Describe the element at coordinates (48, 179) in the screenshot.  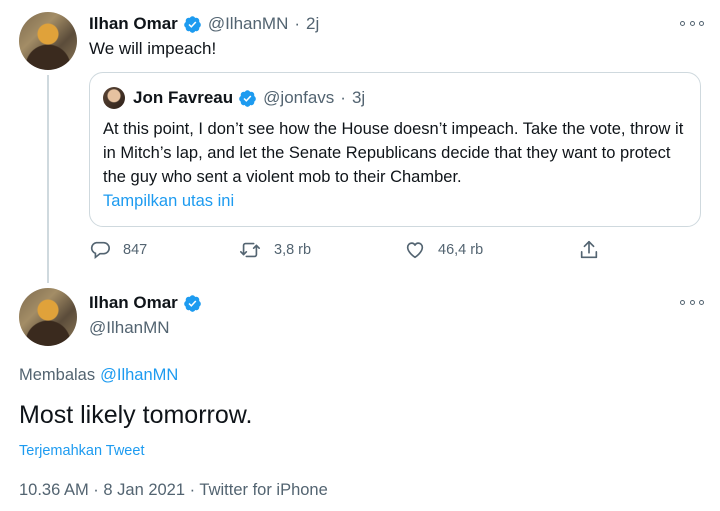
I see `thread-connector-line` at that location.